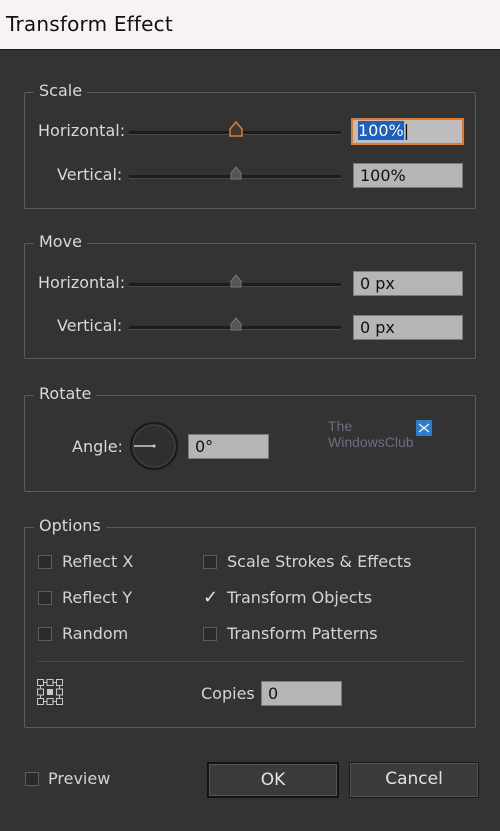 This screenshot has height=831, width=500. I want to click on angle-label: Angle:, so click(97, 446).